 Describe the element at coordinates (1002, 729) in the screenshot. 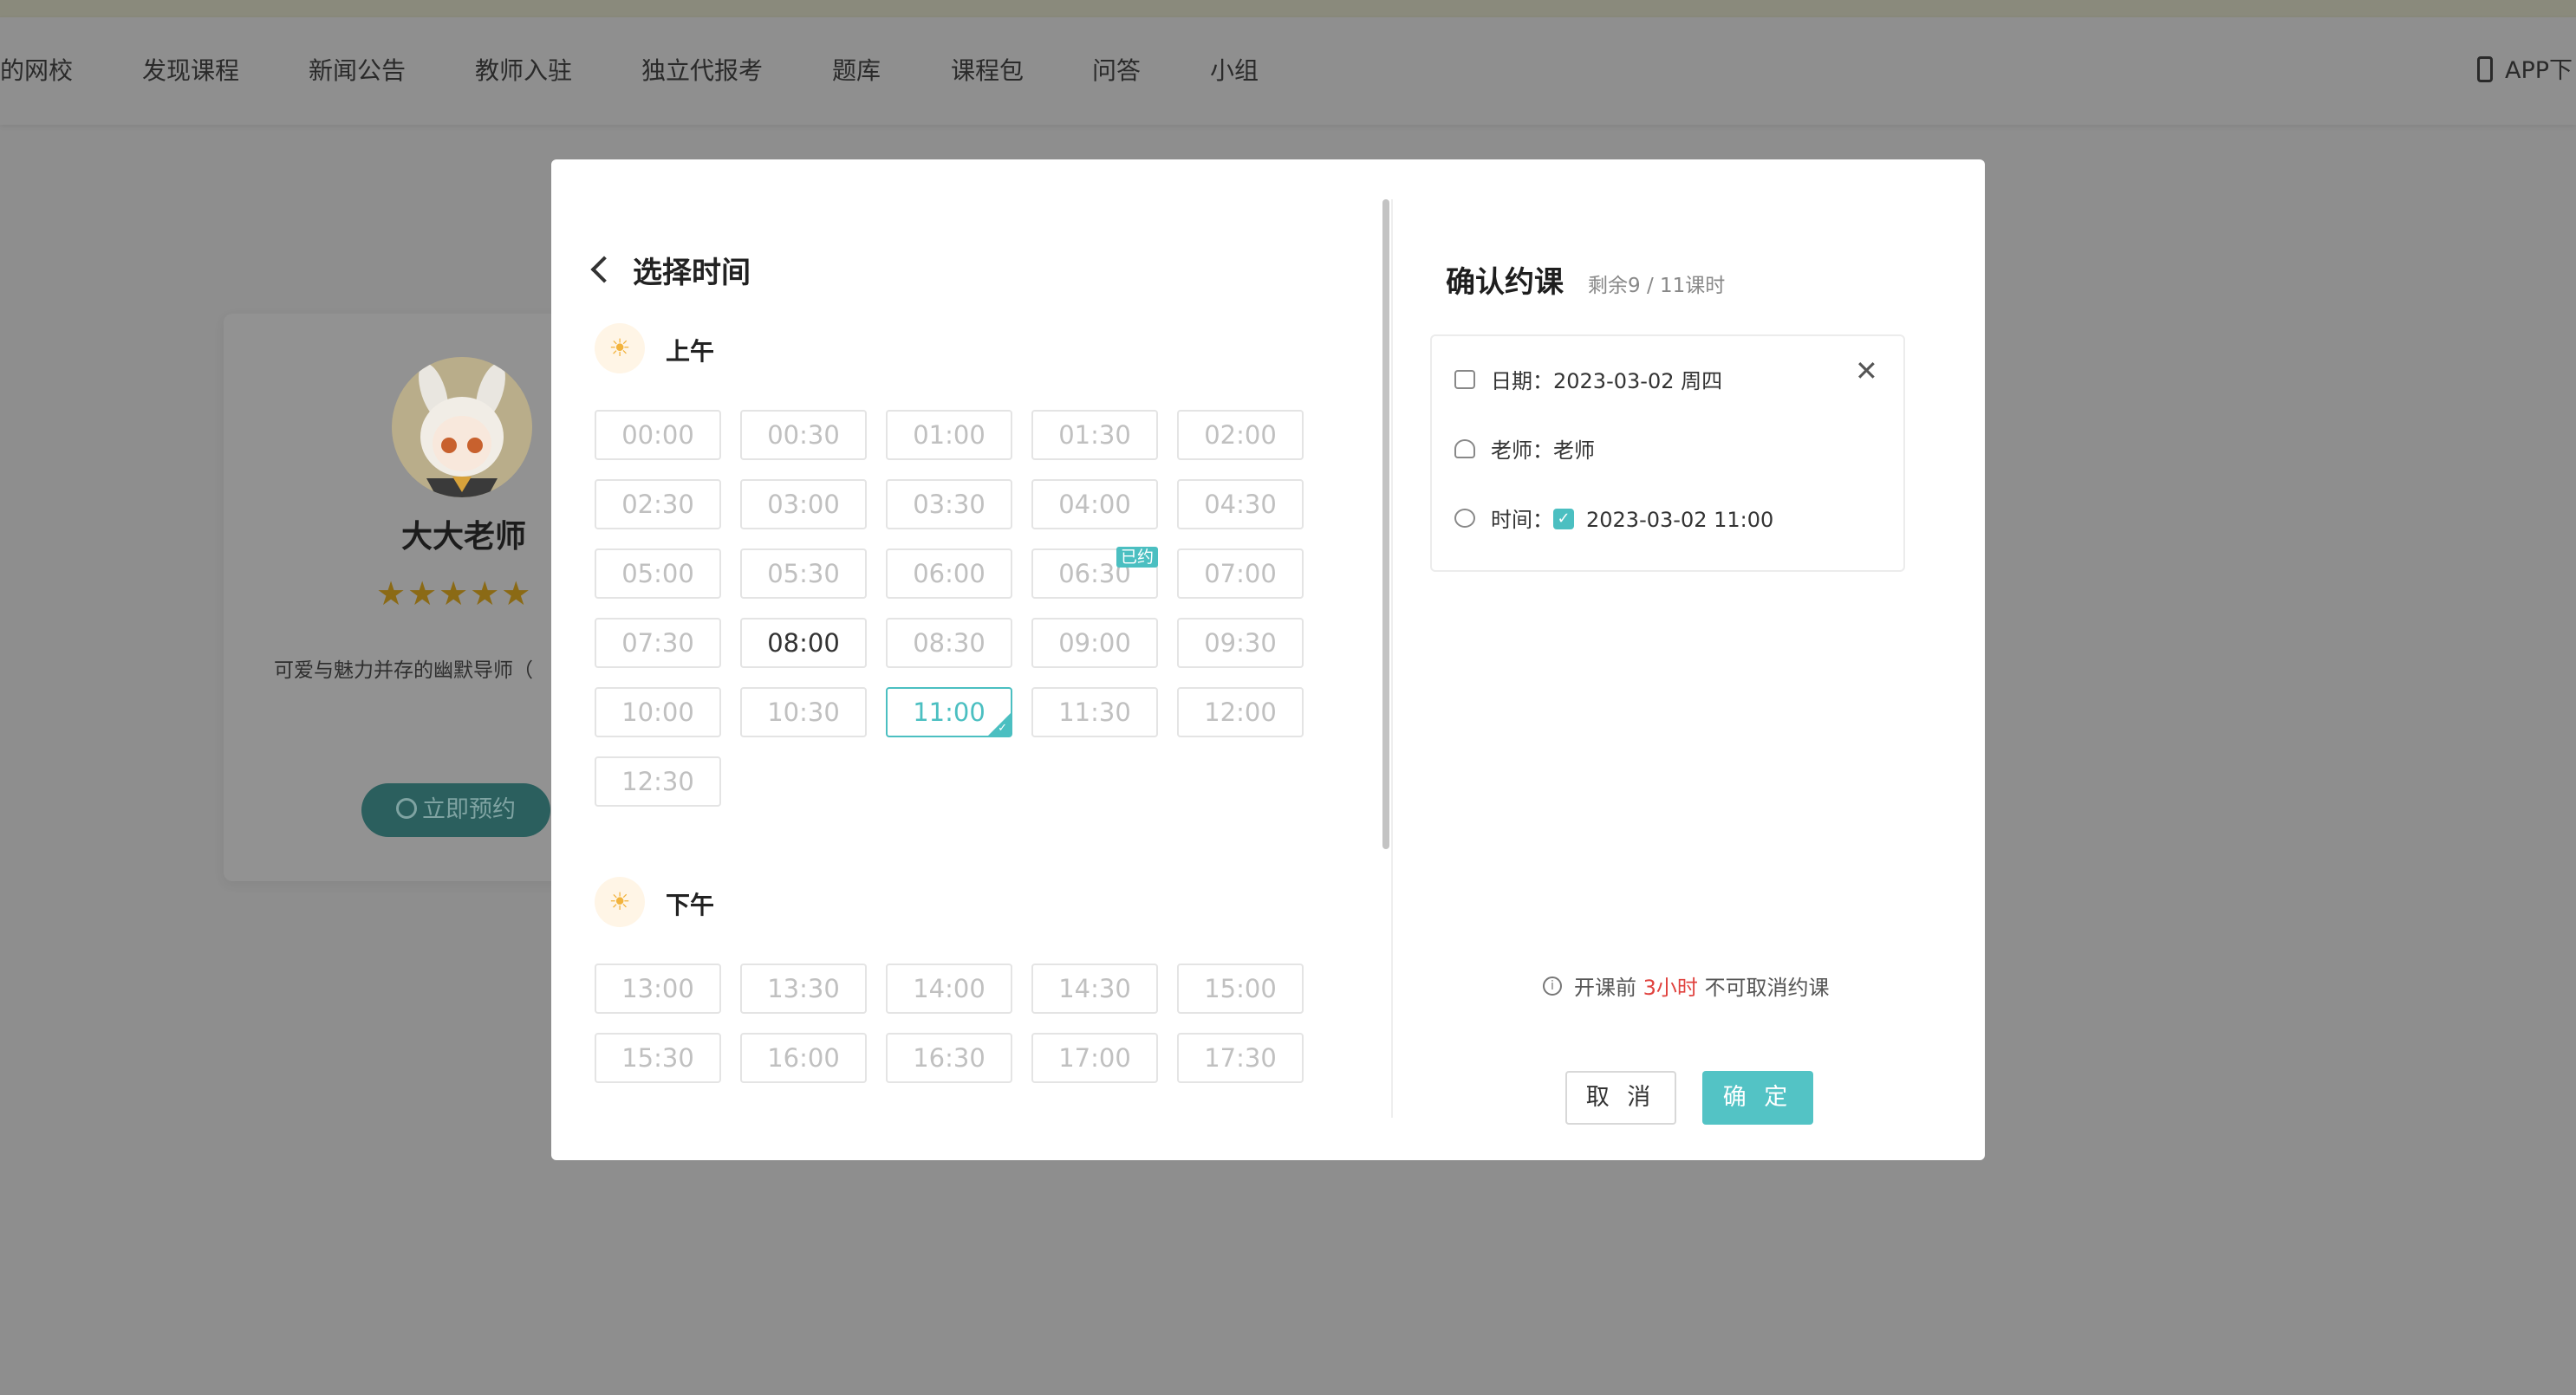

I see `check-icon: ✓` at that location.